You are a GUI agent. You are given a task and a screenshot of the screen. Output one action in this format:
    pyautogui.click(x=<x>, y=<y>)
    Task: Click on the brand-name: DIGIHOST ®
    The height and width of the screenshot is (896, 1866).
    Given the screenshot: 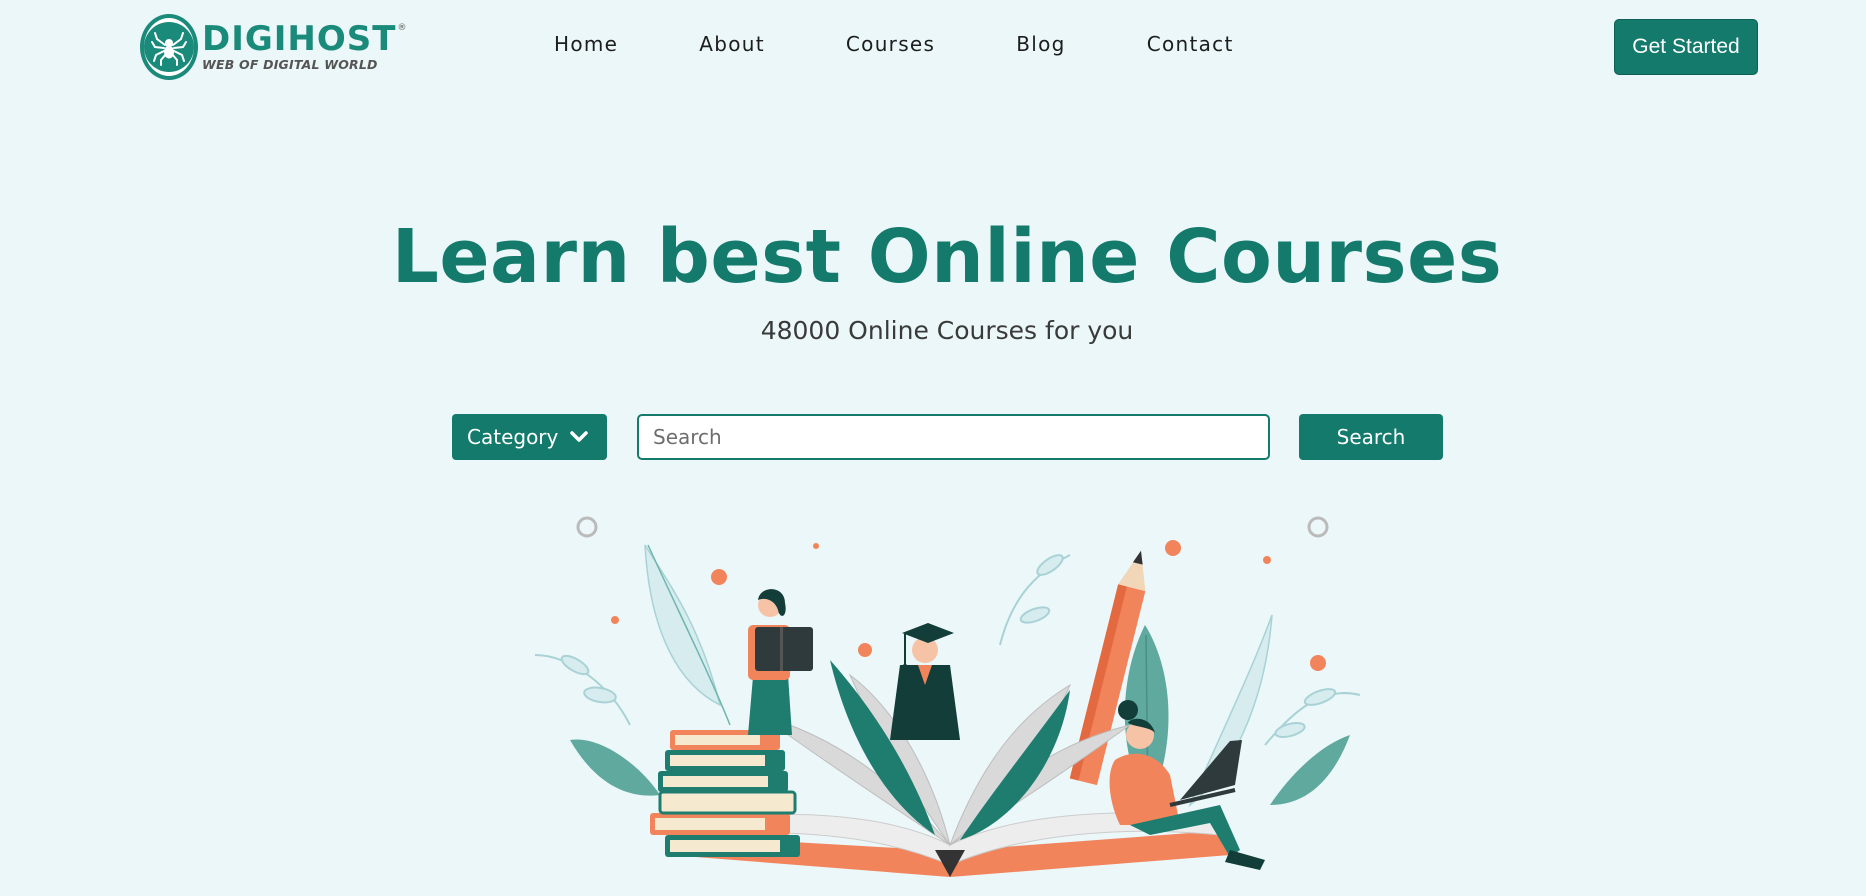 What is the action you would take?
    pyautogui.click(x=304, y=39)
    